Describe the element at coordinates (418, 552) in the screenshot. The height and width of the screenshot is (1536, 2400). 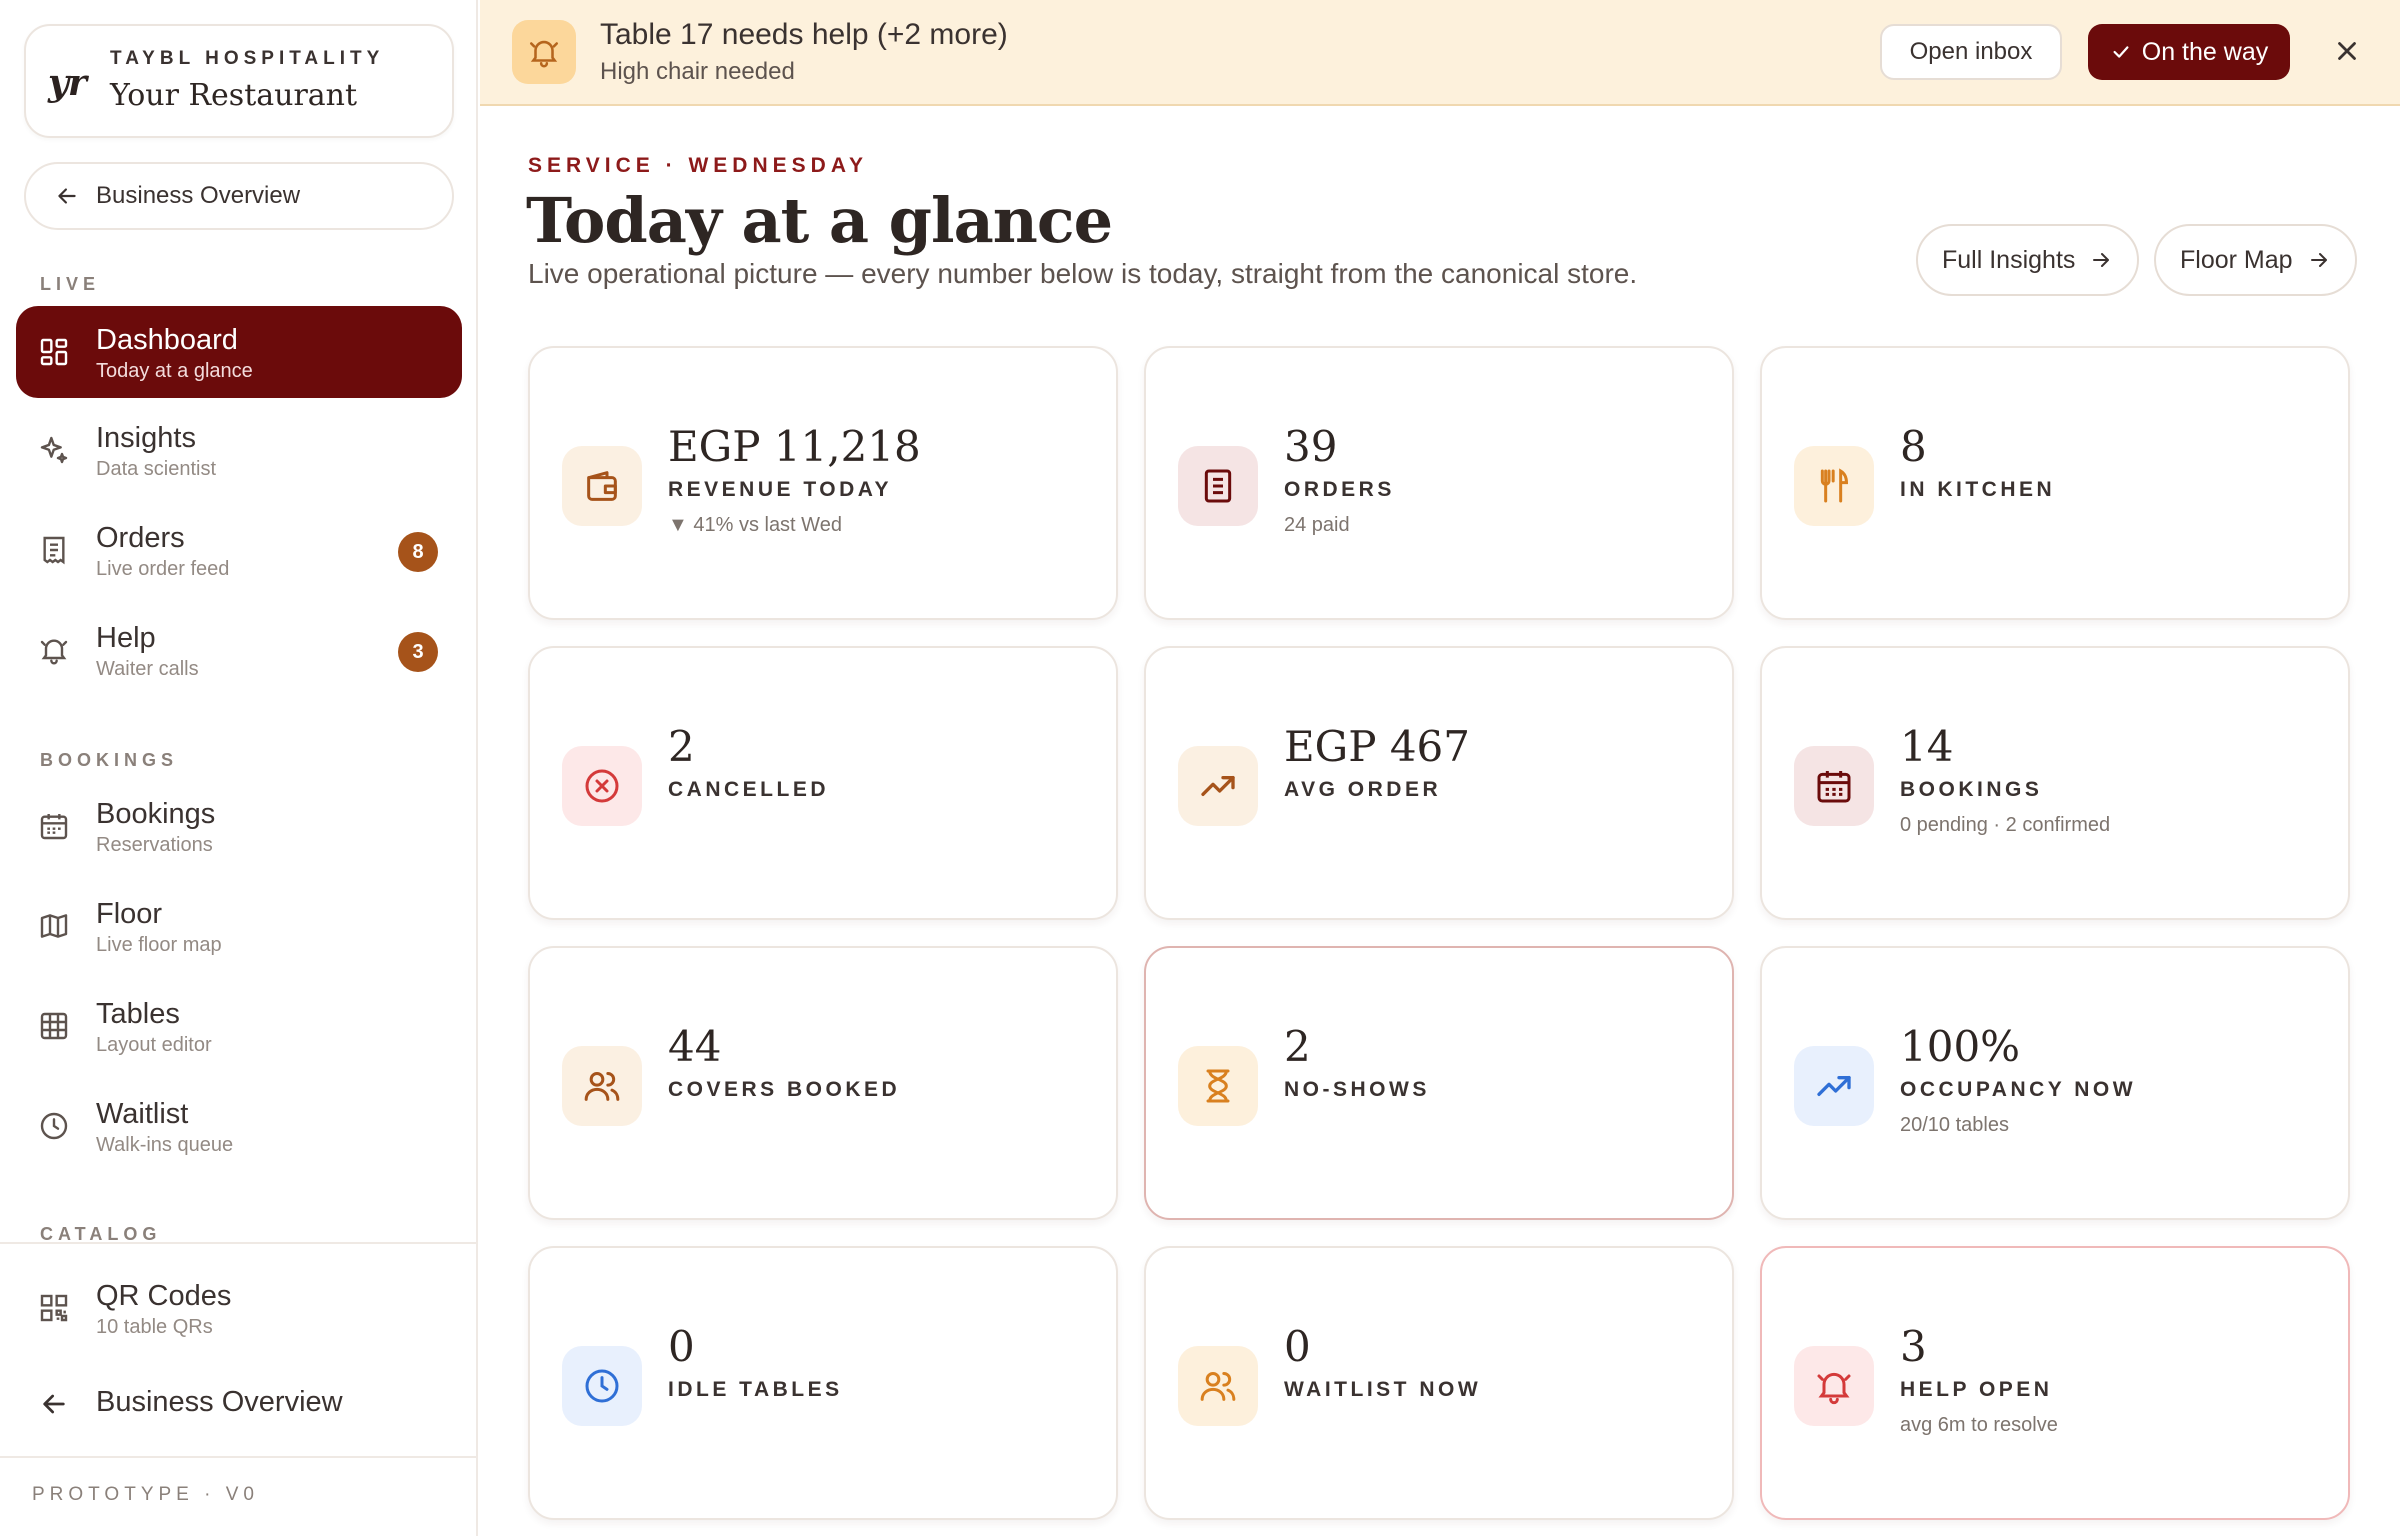
I see `orders-count-badge: 8` at that location.